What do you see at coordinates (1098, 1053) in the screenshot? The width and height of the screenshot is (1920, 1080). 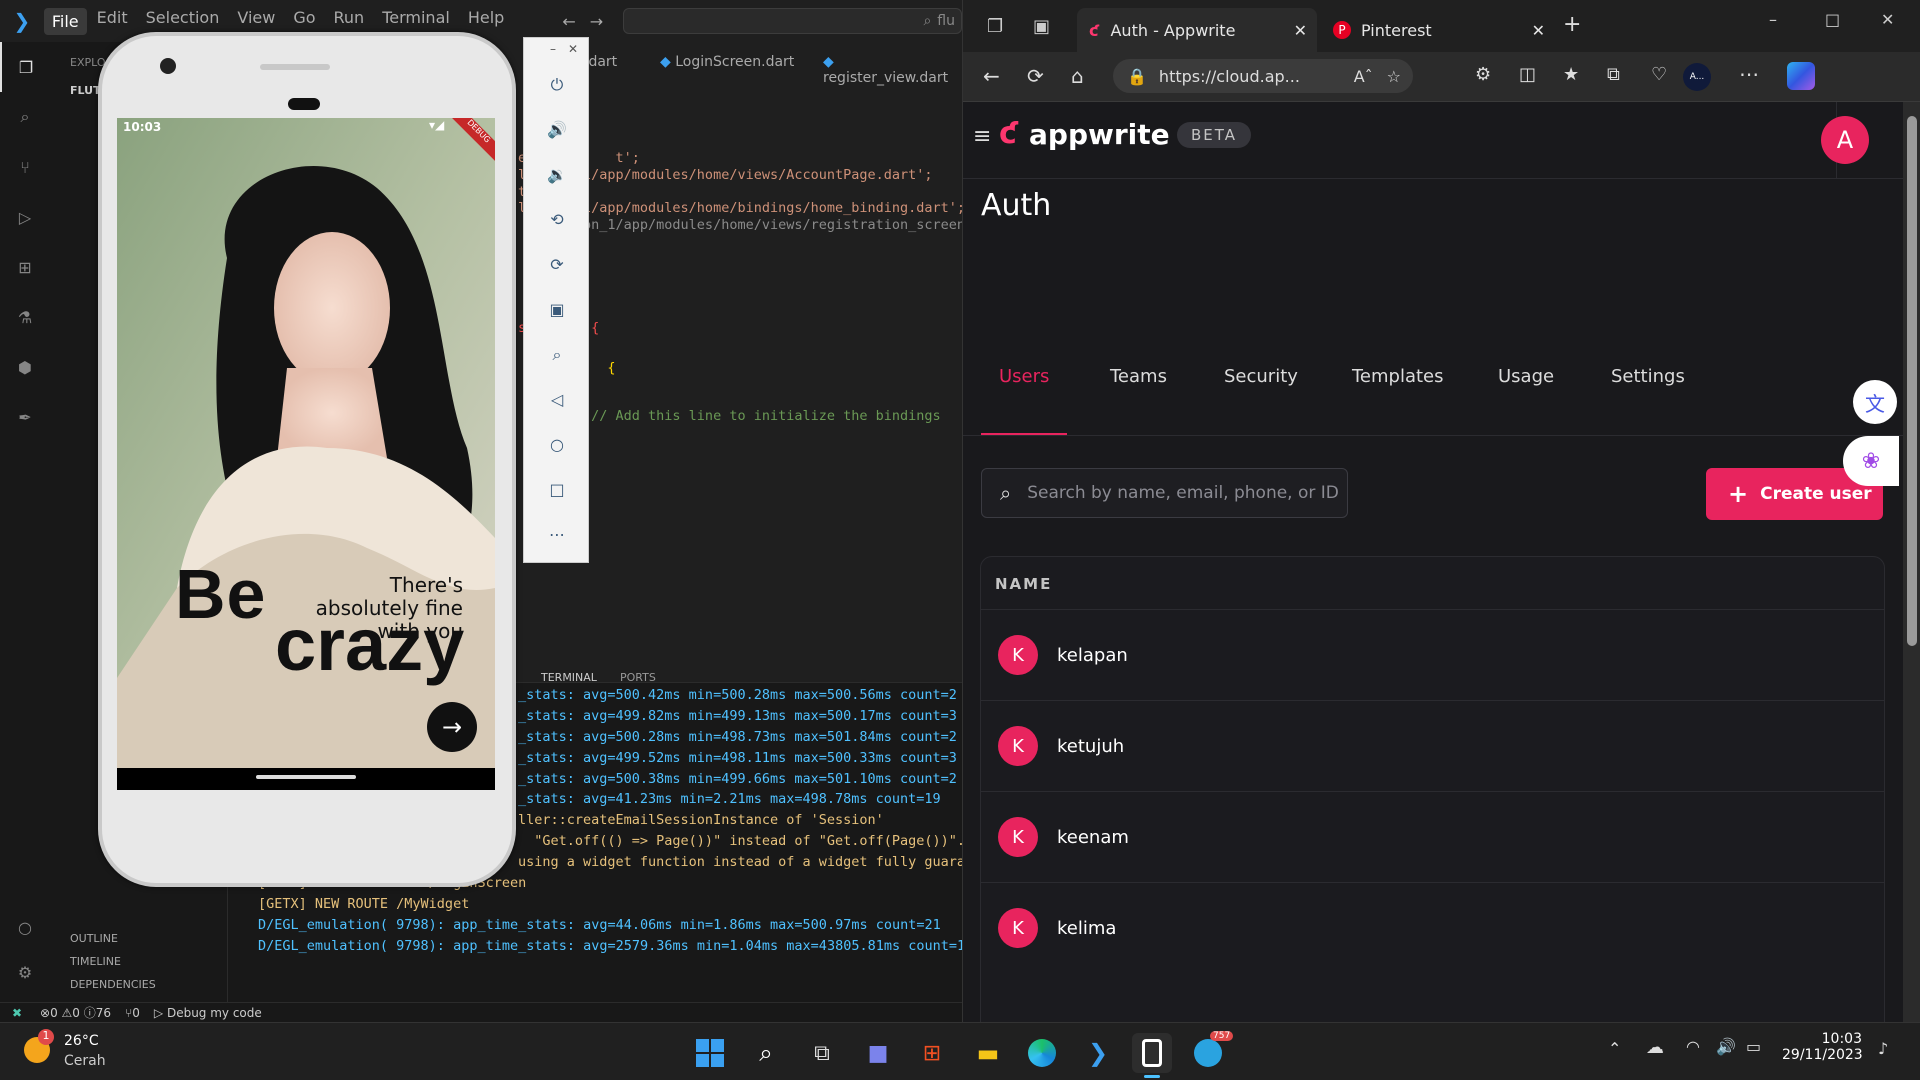 I see `vscode-icon: ❯` at bounding box center [1098, 1053].